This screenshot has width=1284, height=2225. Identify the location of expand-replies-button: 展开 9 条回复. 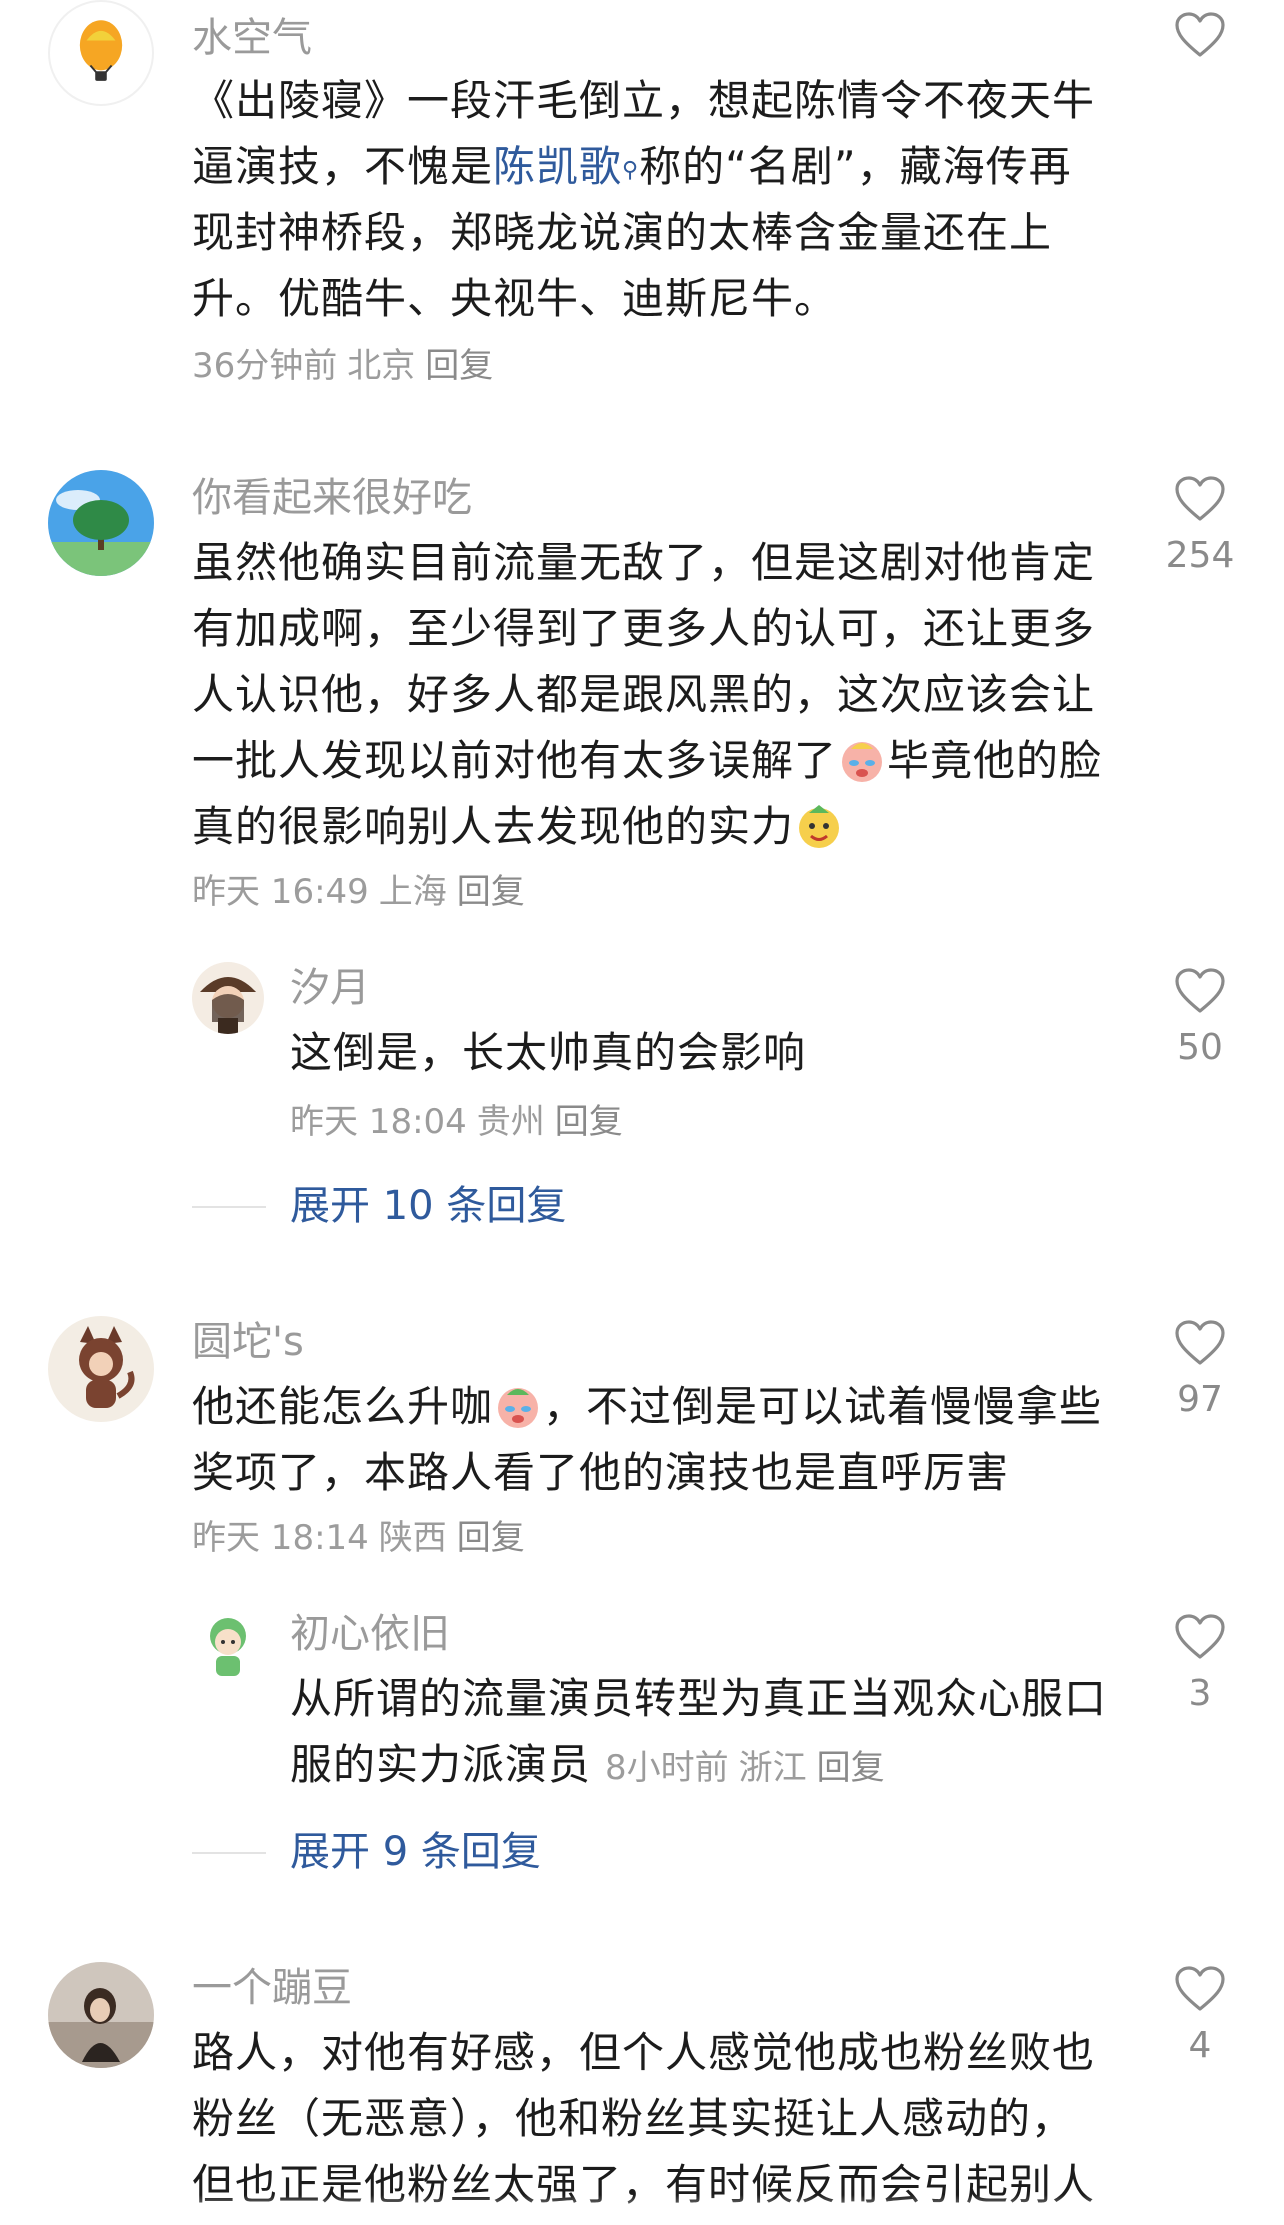
(415, 1852).